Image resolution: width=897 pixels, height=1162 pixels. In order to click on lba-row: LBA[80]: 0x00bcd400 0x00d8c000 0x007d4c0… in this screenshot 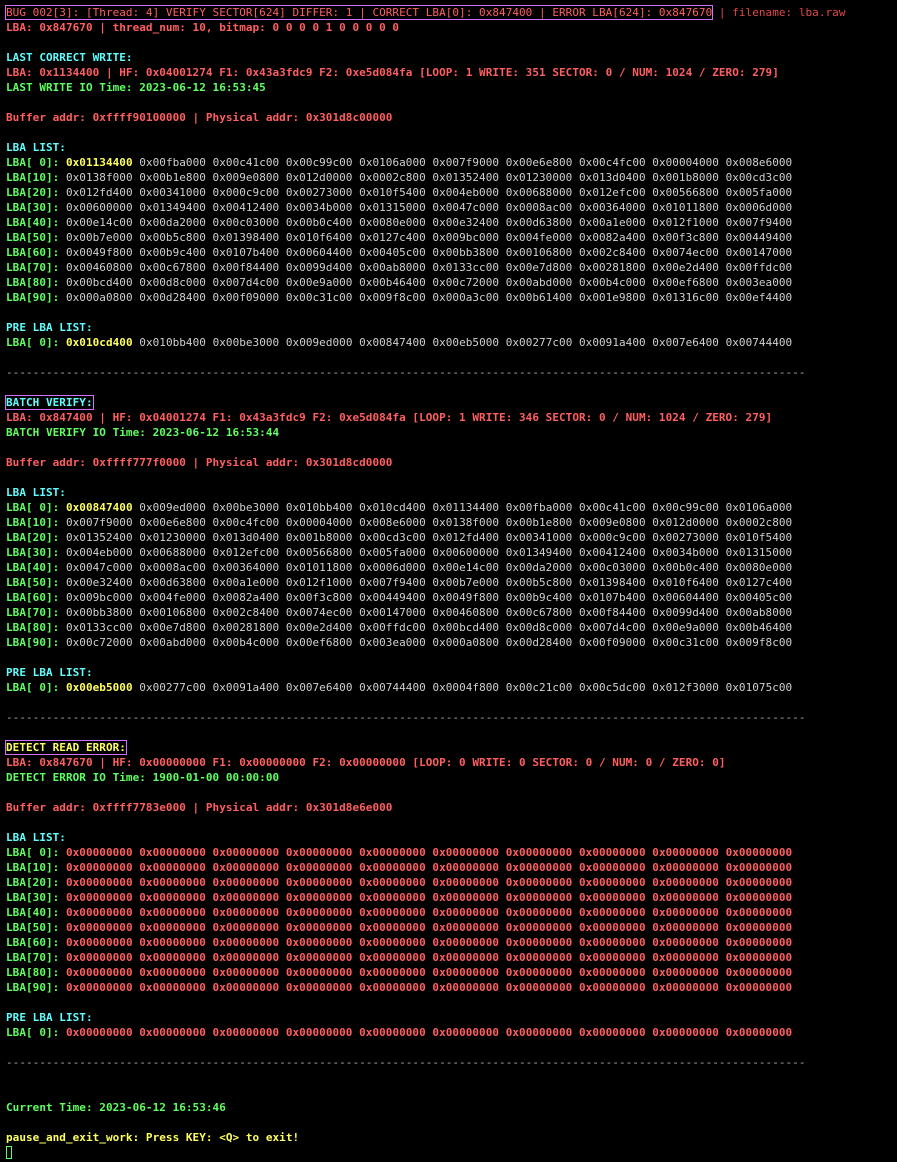, I will do `click(451, 282)`.